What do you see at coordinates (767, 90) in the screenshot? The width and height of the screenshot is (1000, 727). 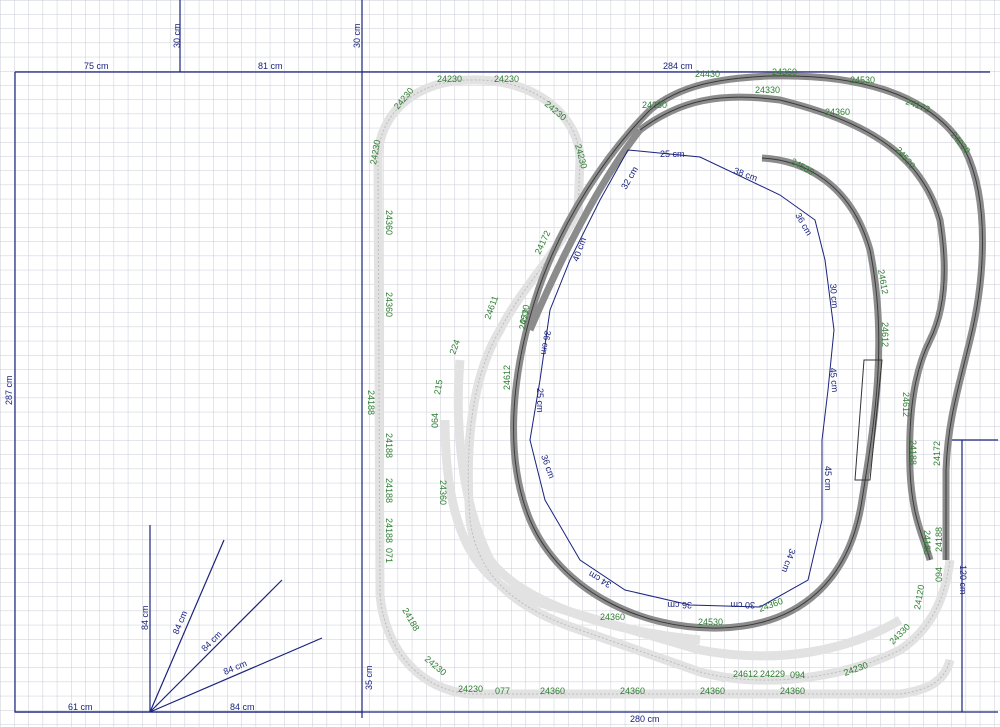 I see `track-label: 24330` at bounding box center [767, 90].